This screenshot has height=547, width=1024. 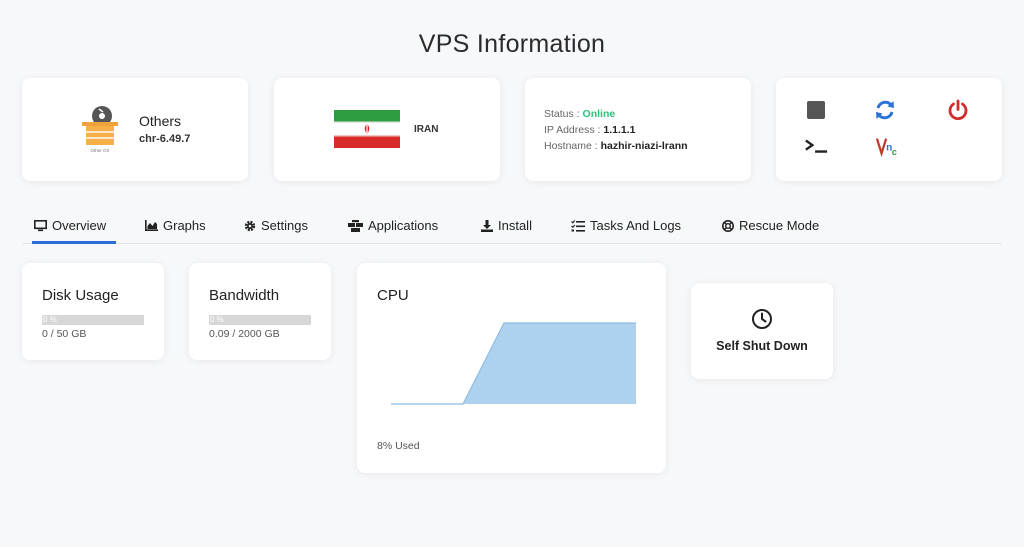 I want to click on tab-applications-label: Applications, so click(x=403, y=225).